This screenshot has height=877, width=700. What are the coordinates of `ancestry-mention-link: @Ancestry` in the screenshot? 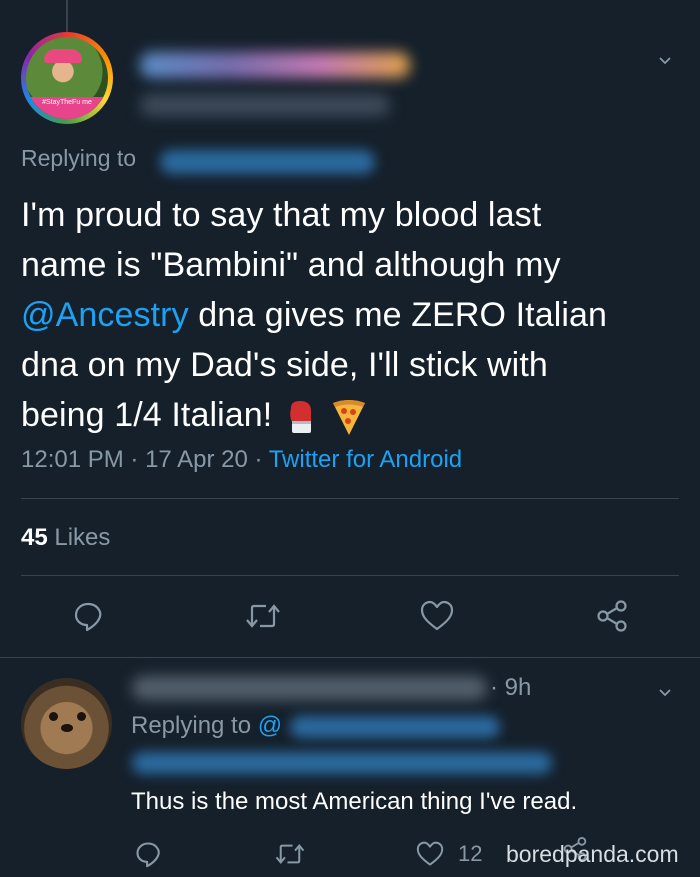 It's located at (105, 315).